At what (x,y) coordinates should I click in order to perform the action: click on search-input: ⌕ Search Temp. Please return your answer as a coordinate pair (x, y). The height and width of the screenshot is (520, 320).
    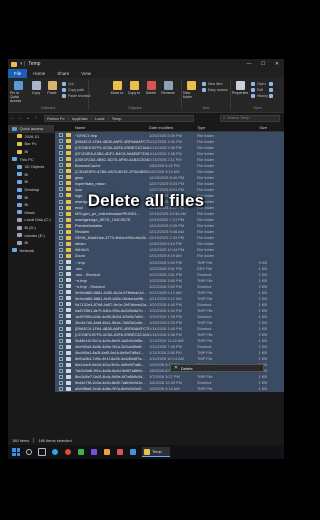
    Looking at the image, I should click on (250, 118).